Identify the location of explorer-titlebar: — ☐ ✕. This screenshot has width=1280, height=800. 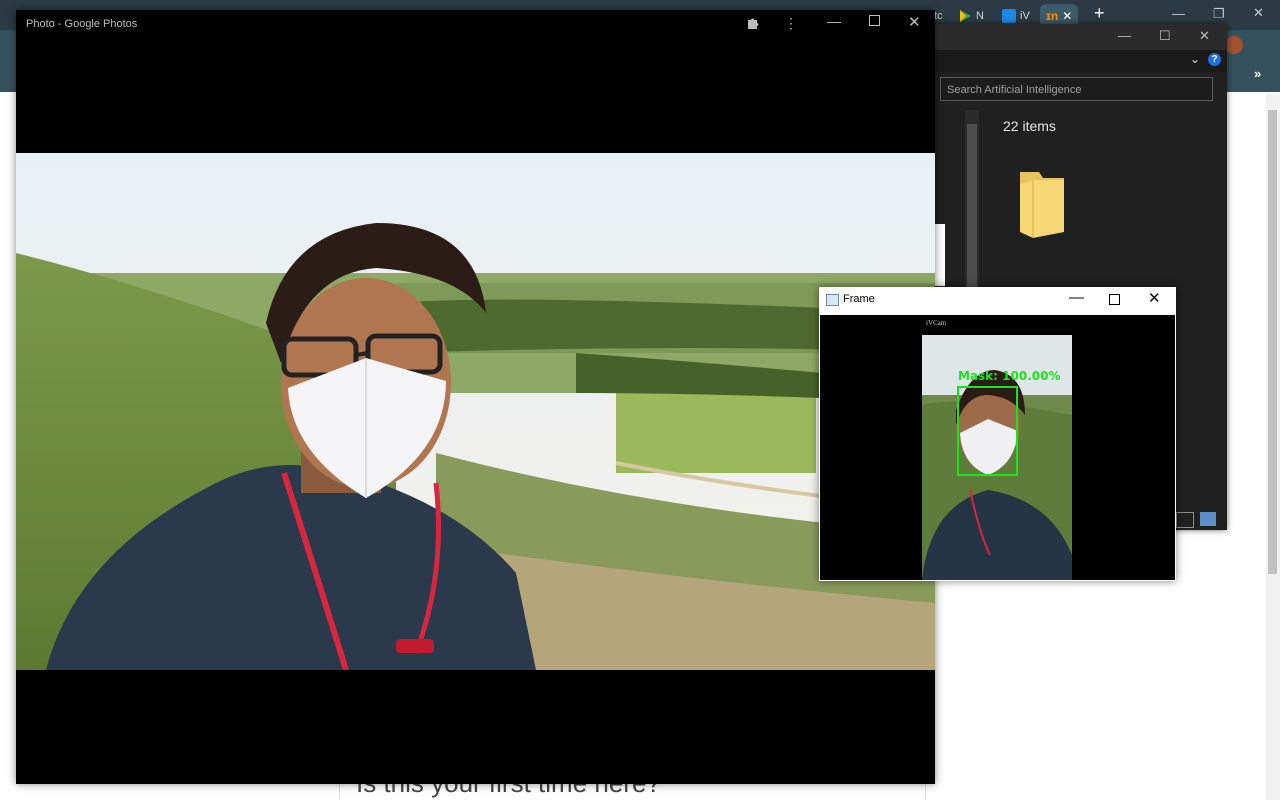
(1081, 37).